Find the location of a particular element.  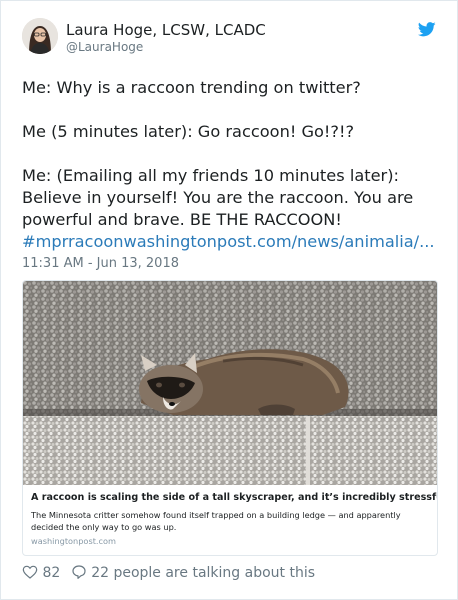

card-domain: washingtonpost.com is located at coordinates (73, 541).